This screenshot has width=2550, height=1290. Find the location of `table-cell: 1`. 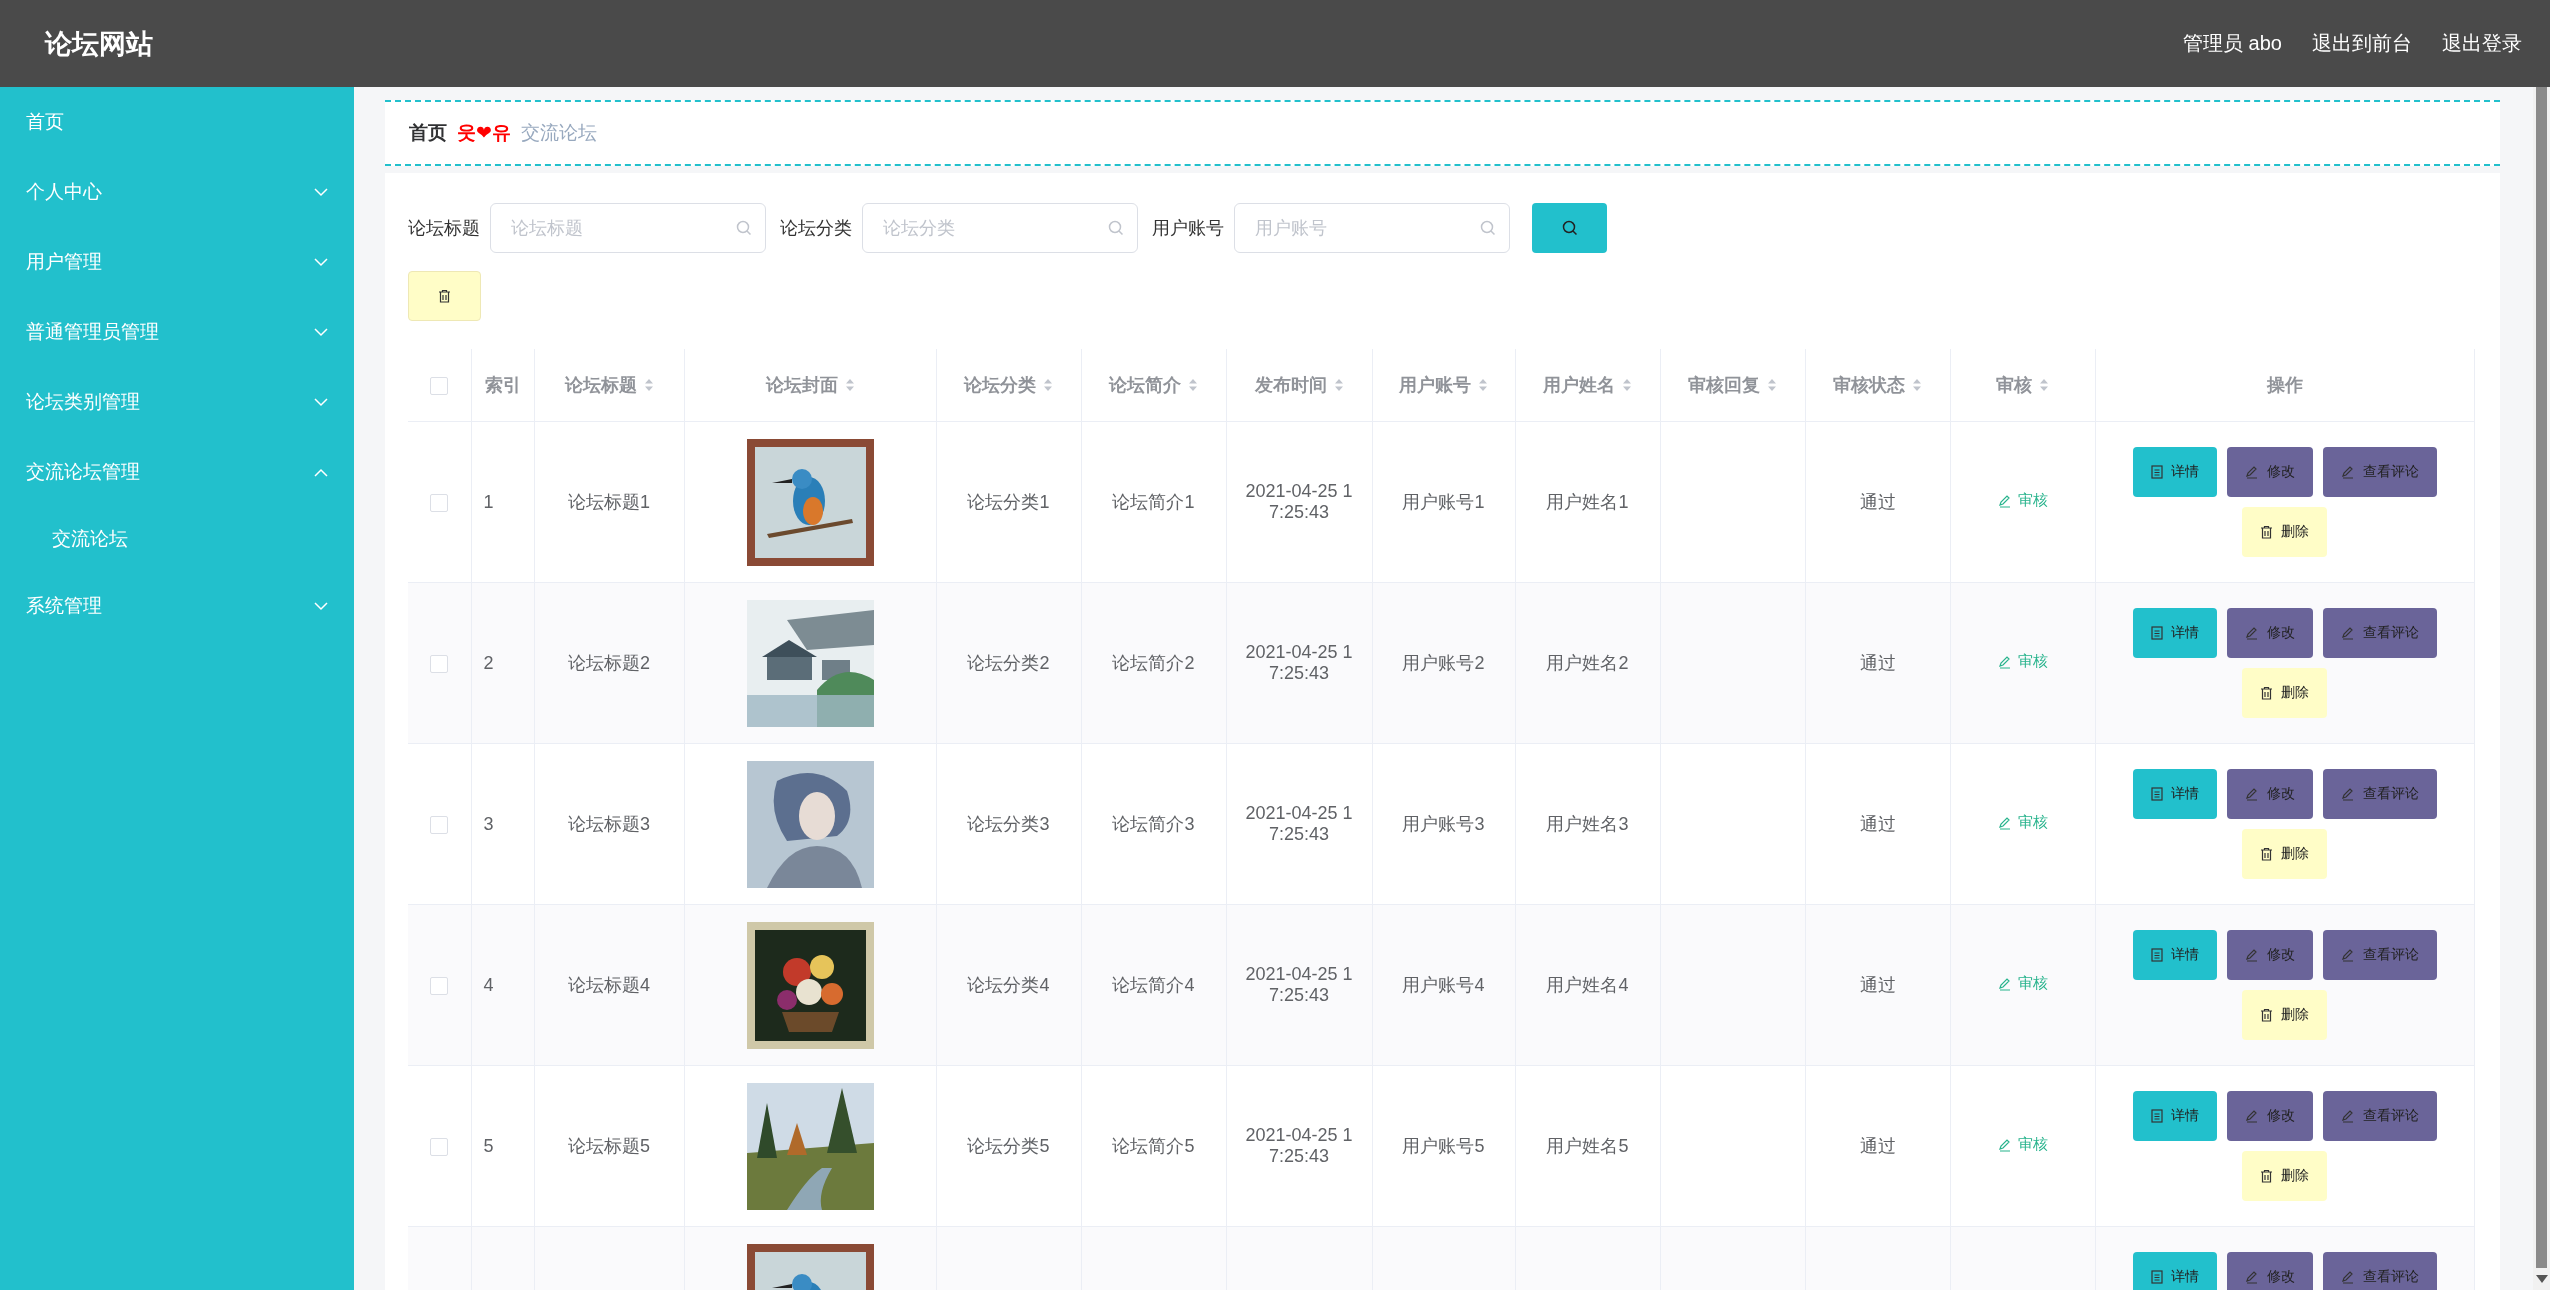

table-cell: 1 is located at coordinates (488, 501).